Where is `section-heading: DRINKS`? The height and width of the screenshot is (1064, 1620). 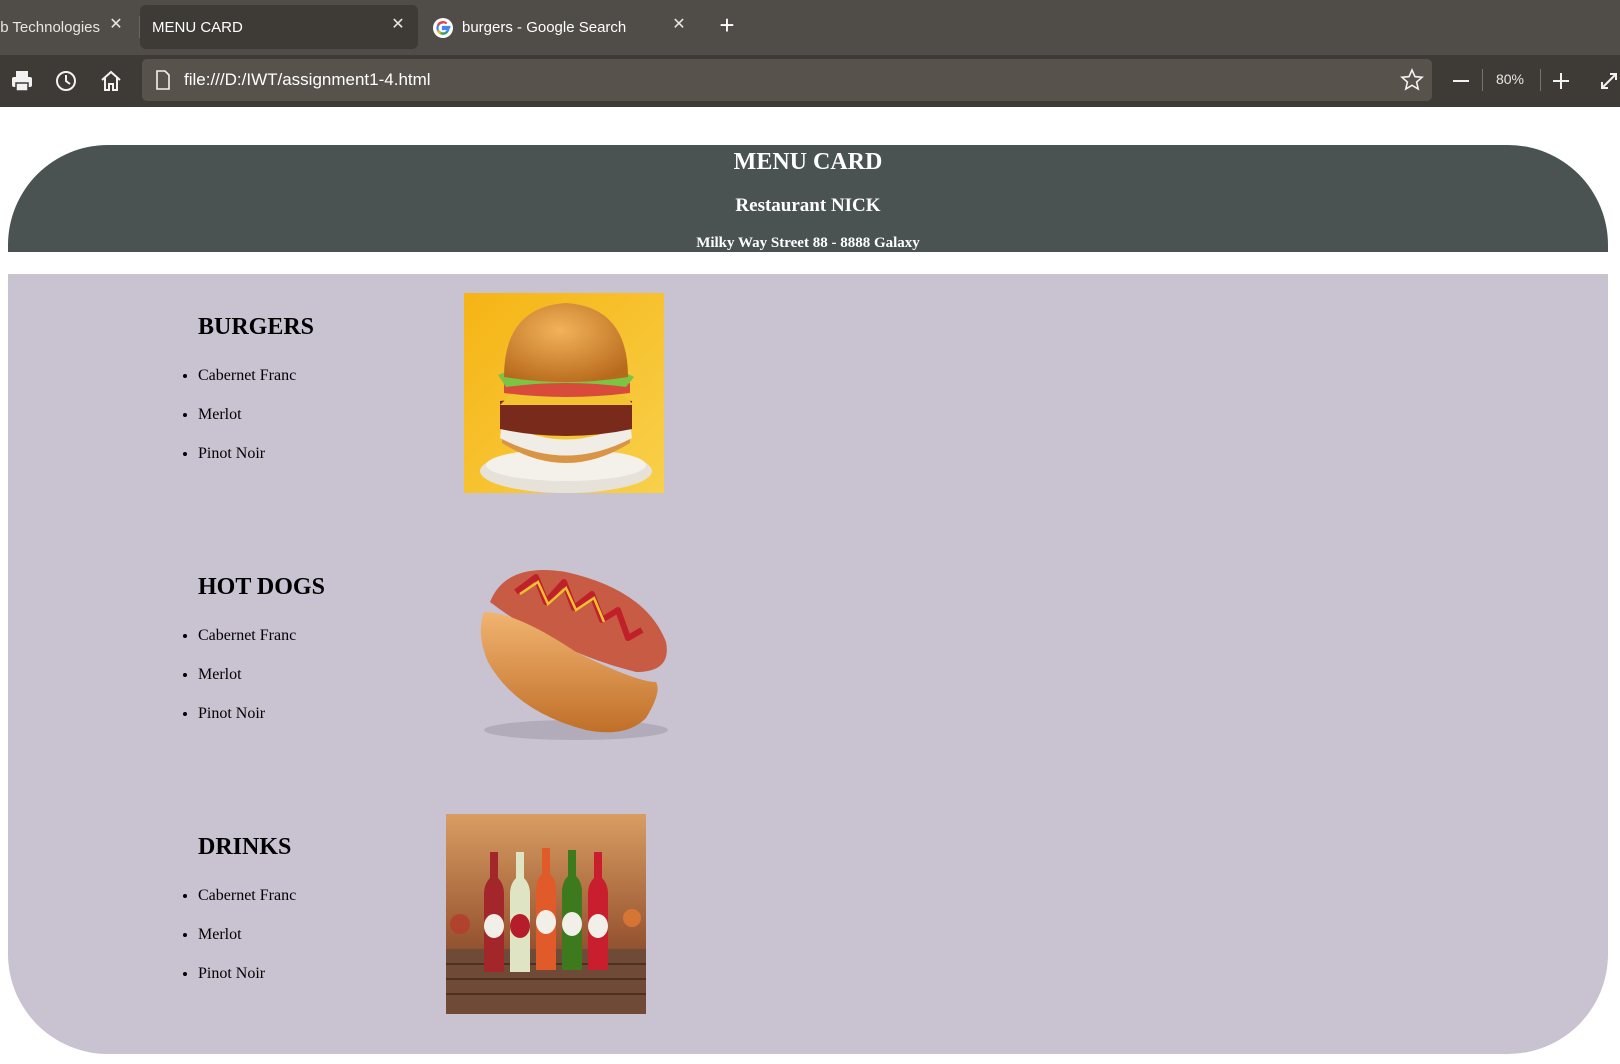 section-heading: DRINKS is located at coordinates (245, 847).